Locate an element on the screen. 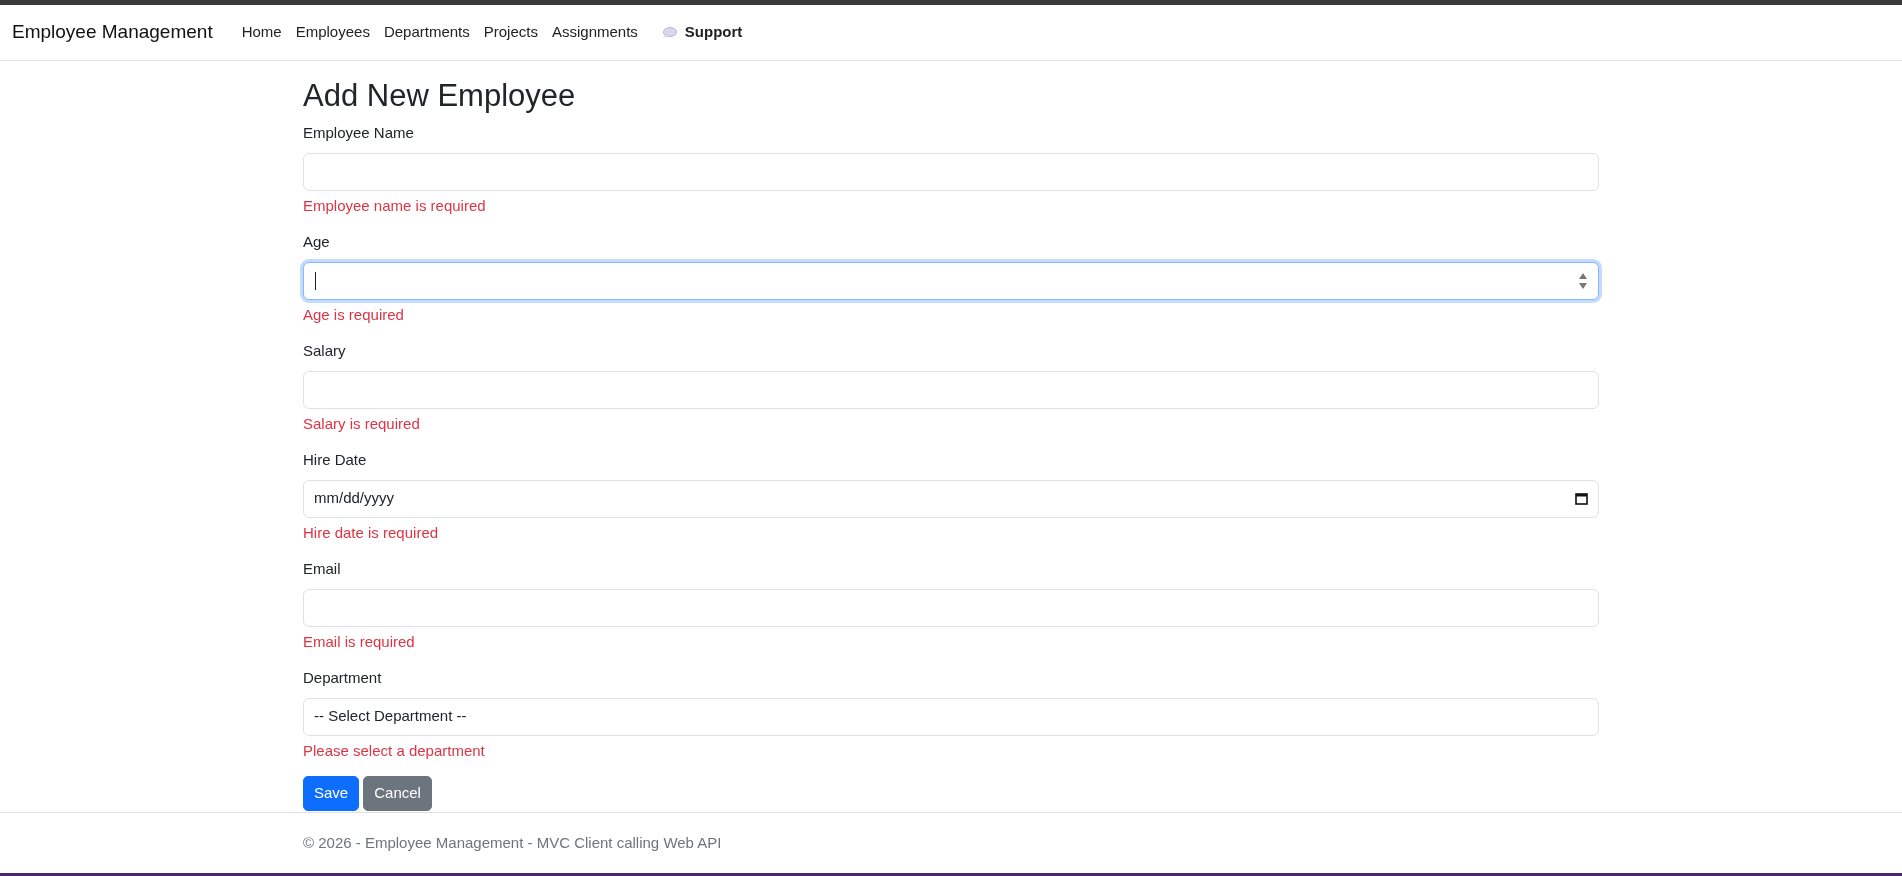 This screenshot has width=1902, height=876. date-field: mm/dd/yyyy is located at coordinates (951, 498).